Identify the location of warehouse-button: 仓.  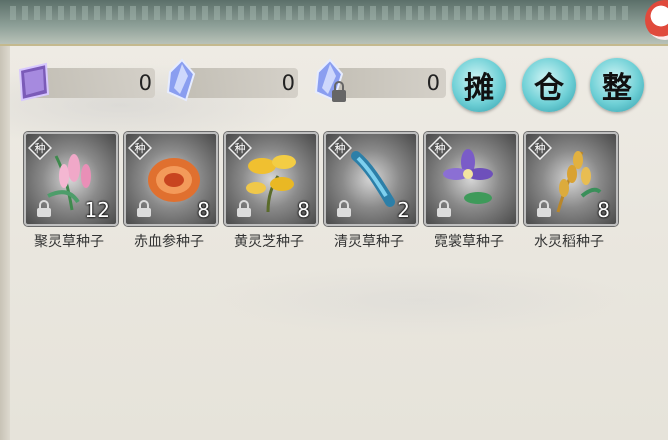
(549, 85).